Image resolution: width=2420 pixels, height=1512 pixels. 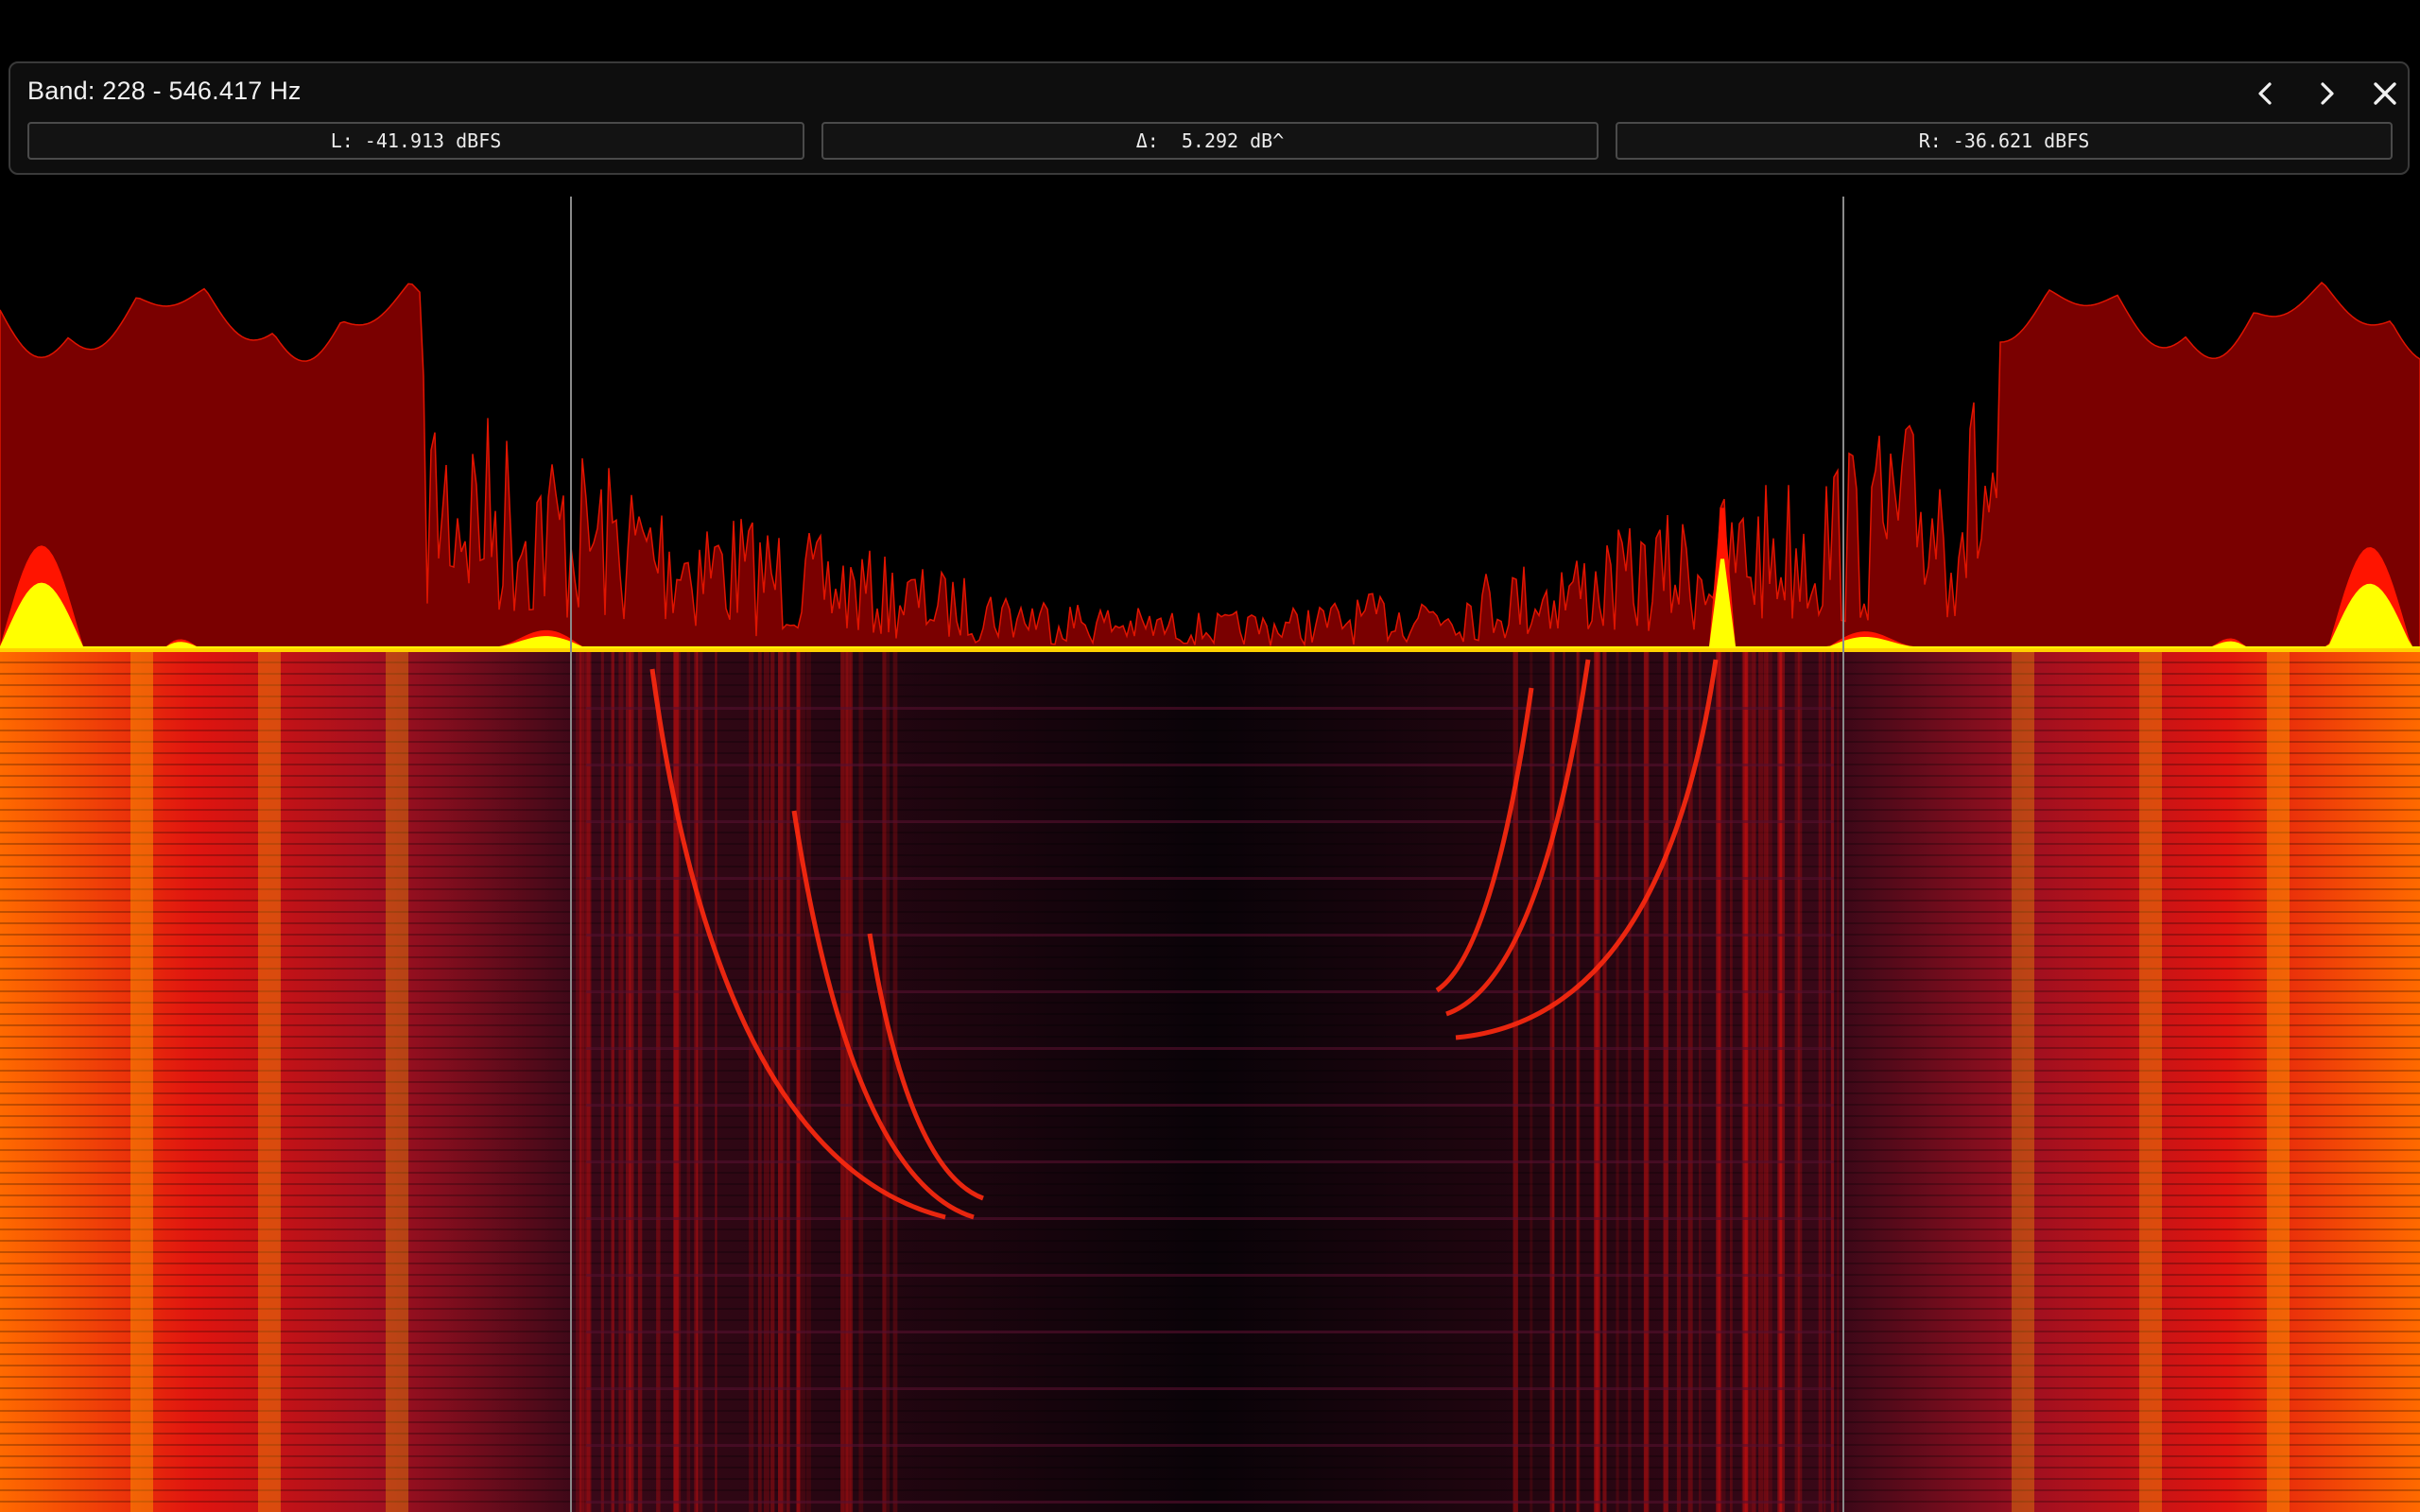 I want to click on delta-readout: Δ: 5.292 dB^, so click(x=1210, y=141).